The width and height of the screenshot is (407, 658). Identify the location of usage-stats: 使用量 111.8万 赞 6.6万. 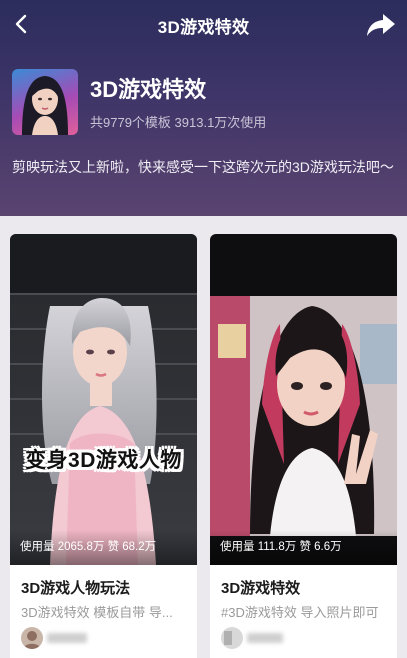
(303, 547).